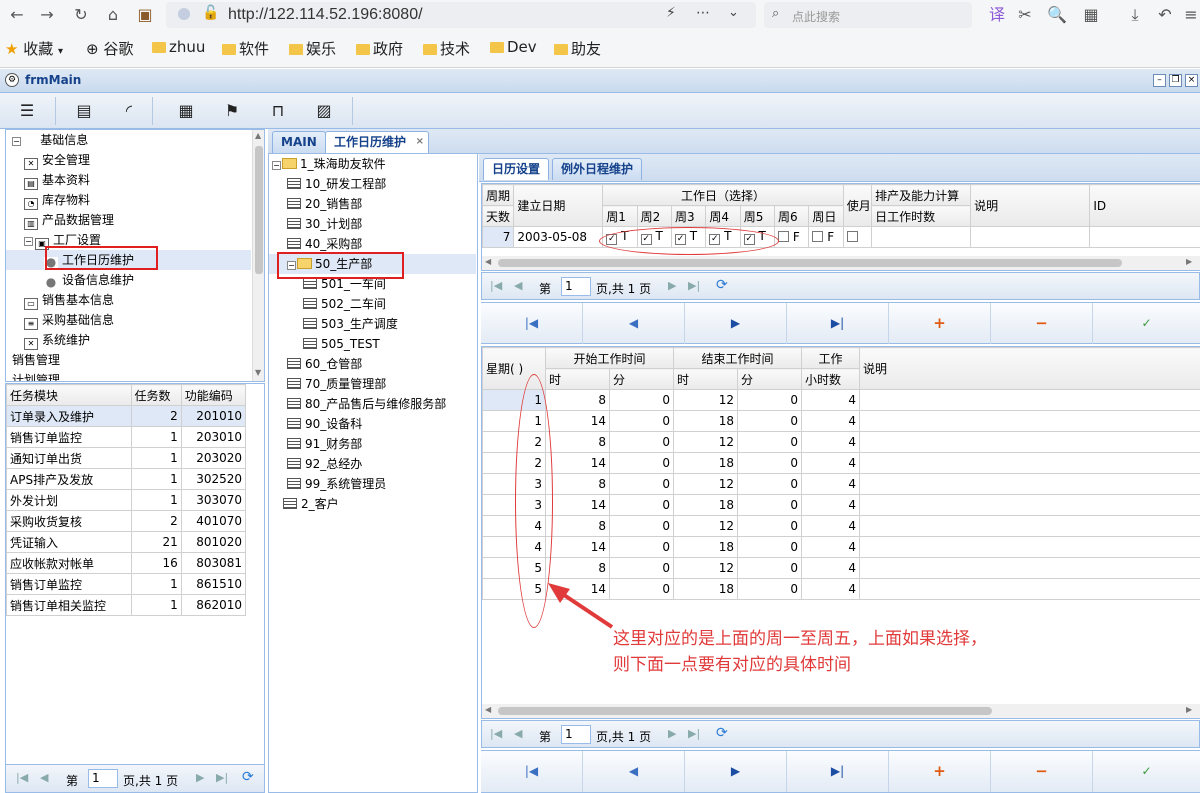  I want to click on cell-task-module: 销售订单相关监控, so click(69, 605).